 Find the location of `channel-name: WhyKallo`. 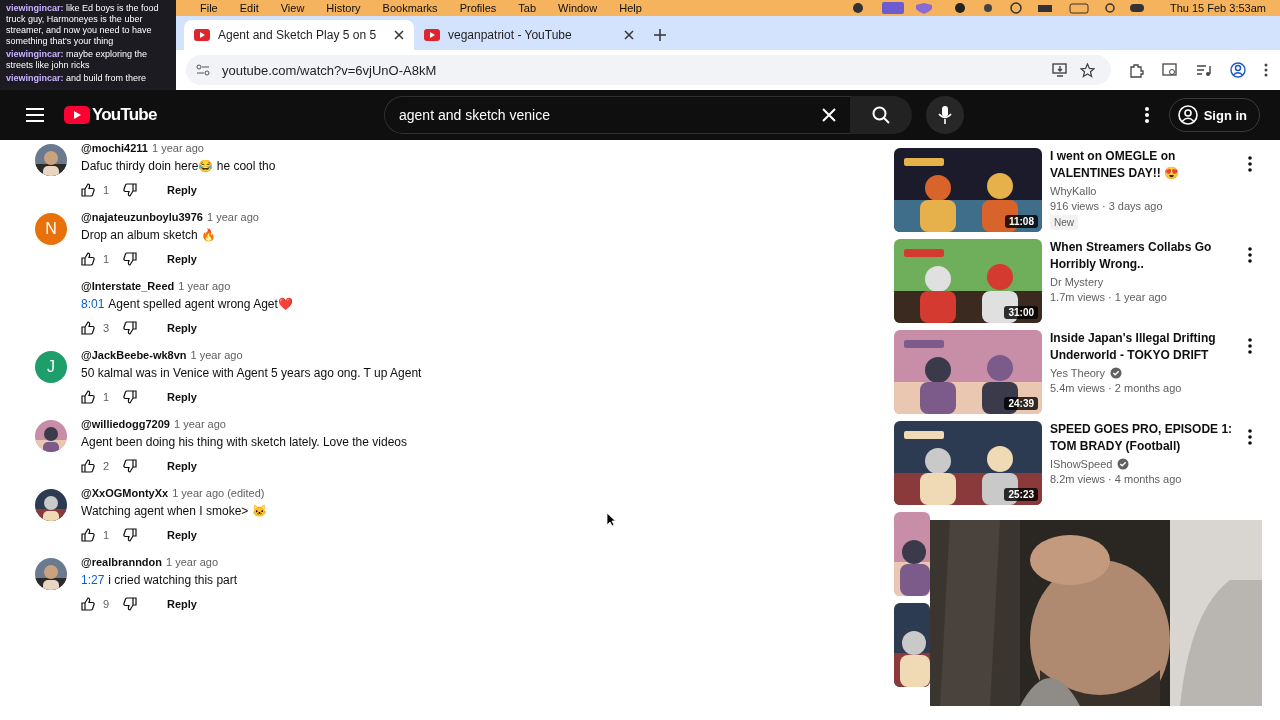

channel-name: WhyKallo is located at coordinates (1073, 191).